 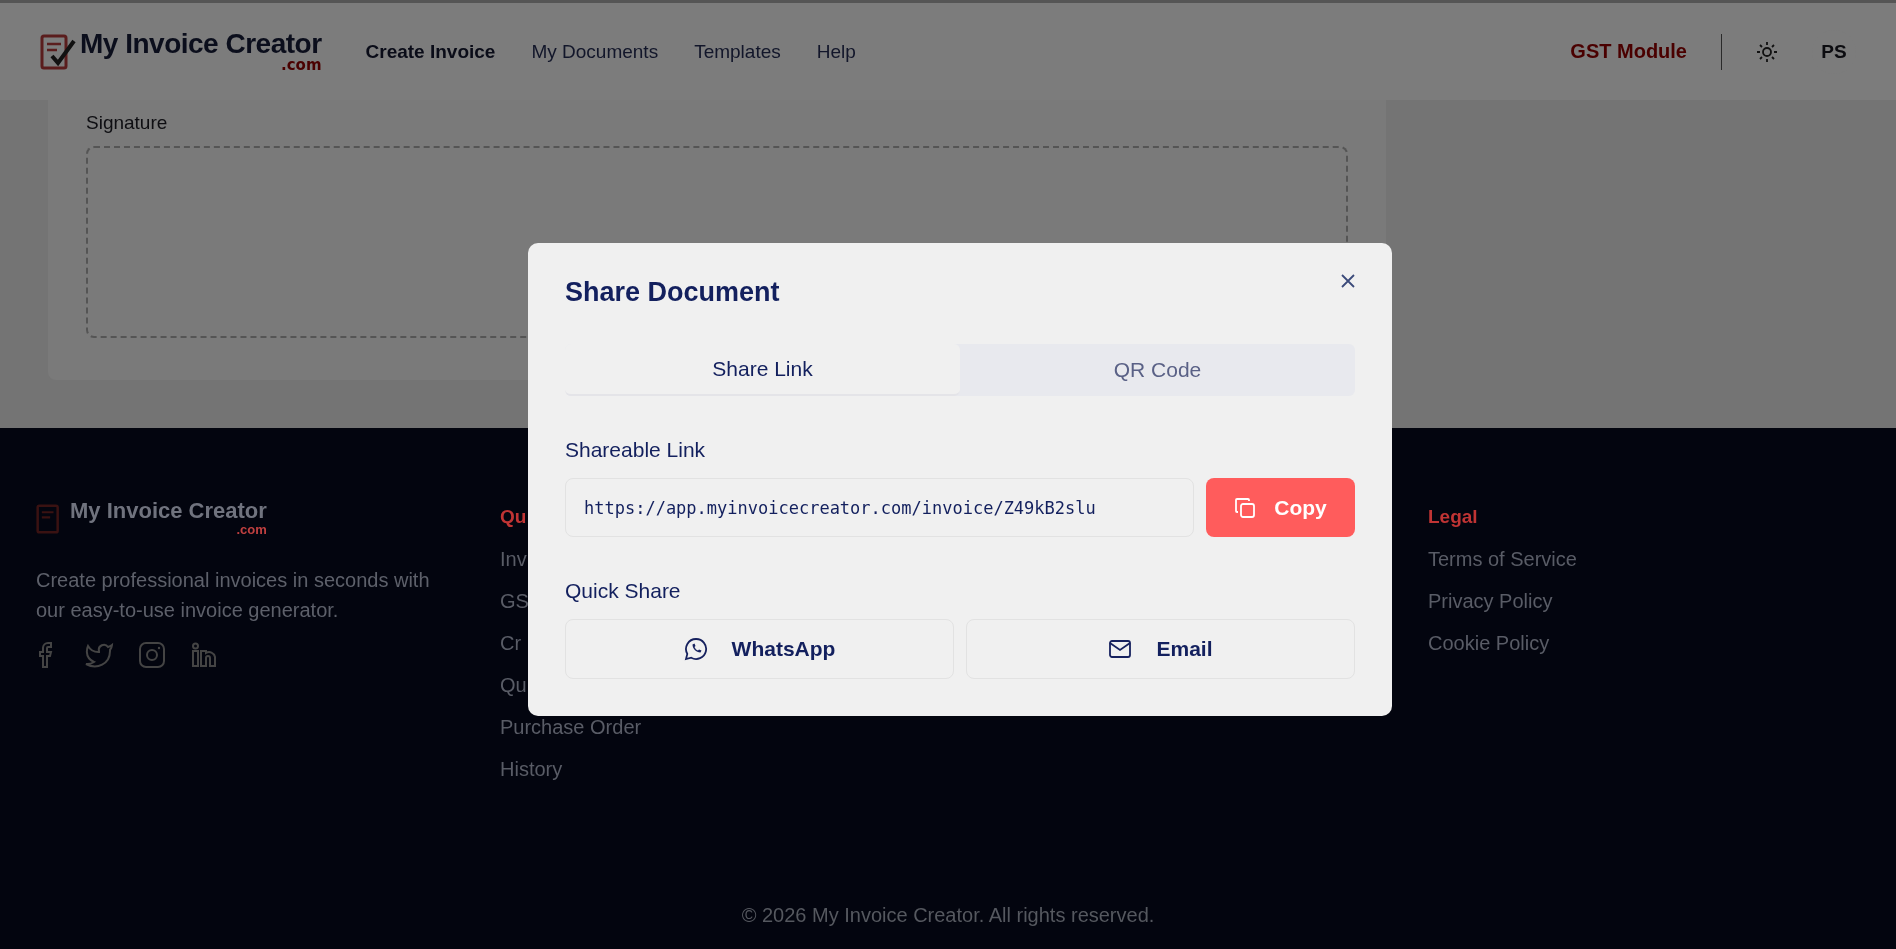 I want to click on share-button: WhatsApp, so click(x=759, y=649).